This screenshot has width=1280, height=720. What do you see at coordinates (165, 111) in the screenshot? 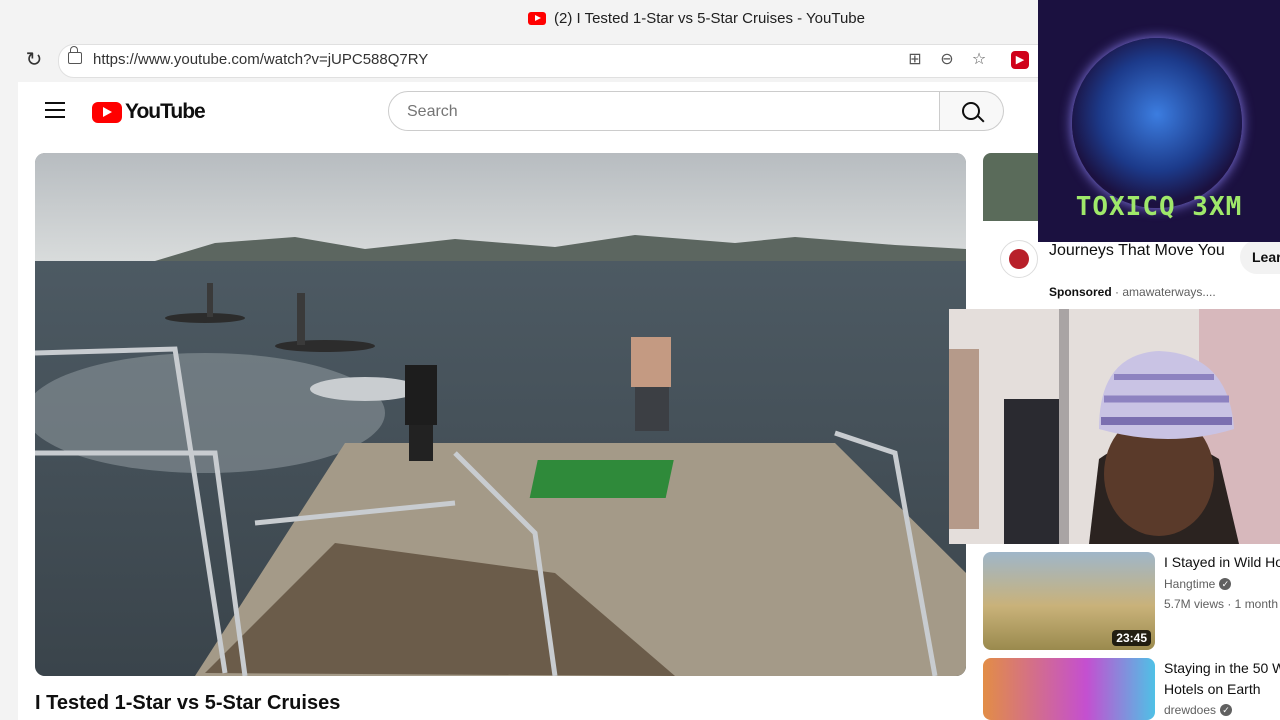
I see `youtube-logo-text: YouTube` at bounding box center [165, 111].